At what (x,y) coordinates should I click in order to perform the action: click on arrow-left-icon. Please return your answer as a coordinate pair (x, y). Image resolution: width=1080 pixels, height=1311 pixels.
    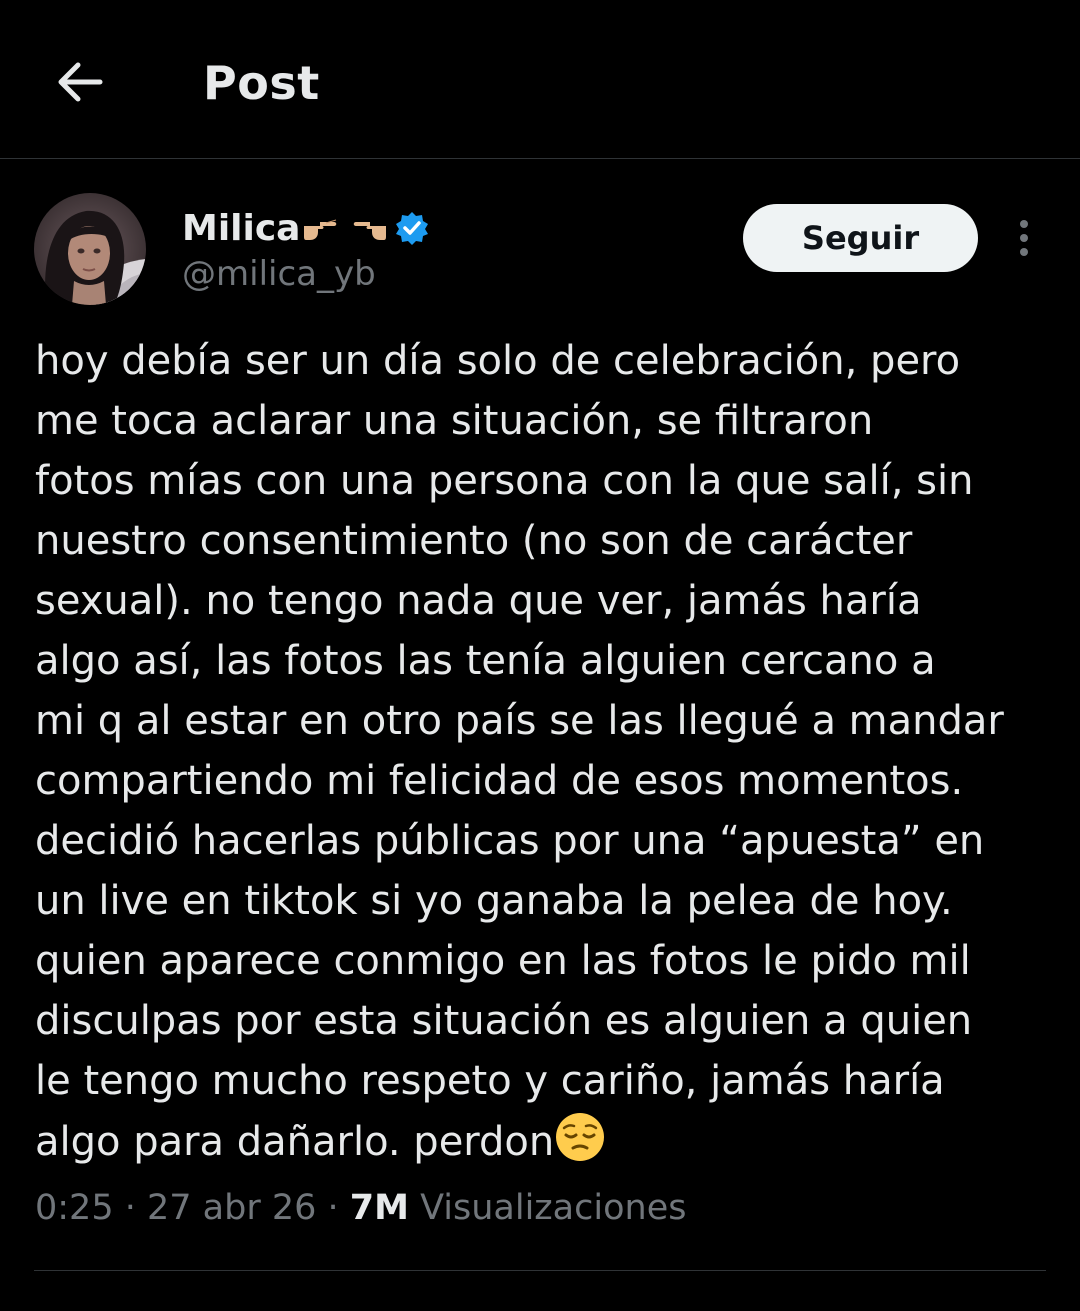
    Looking at the image, I should click on (80, 82).